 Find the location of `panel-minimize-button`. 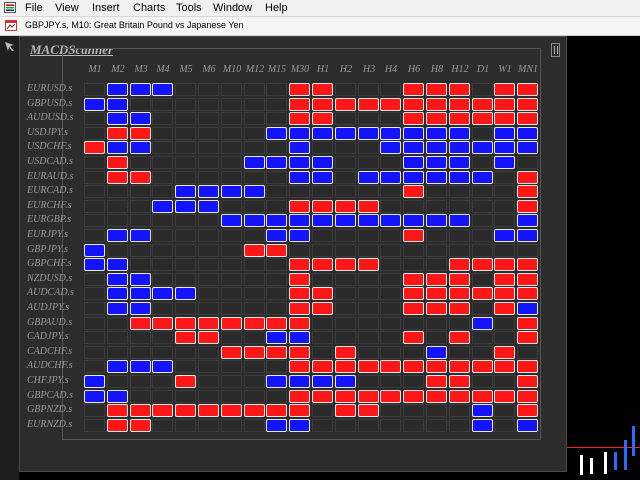

panel-minimize-button is located at coordinates (555, 50).